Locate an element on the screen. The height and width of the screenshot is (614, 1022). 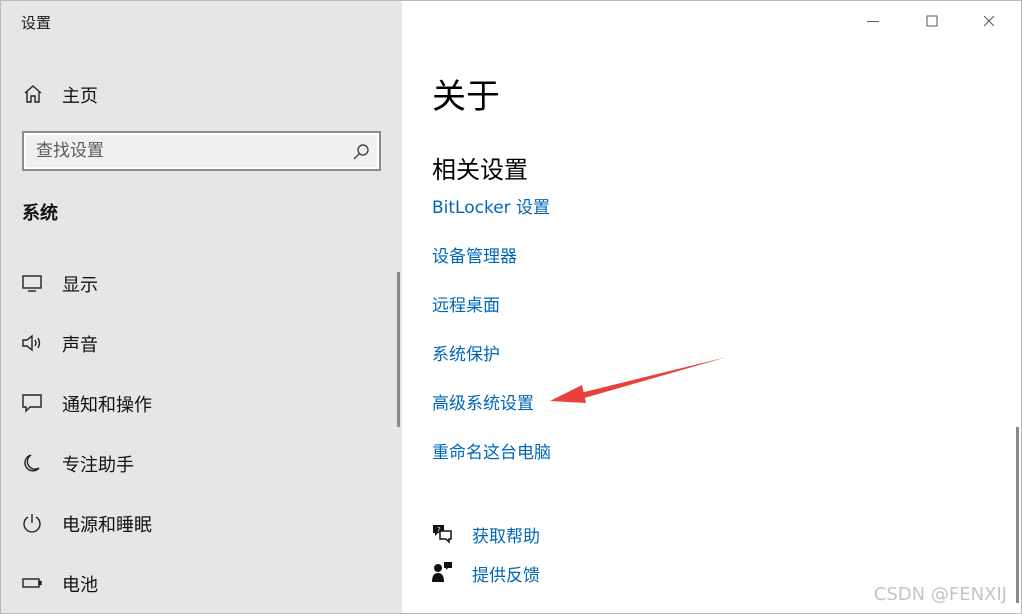
get-help-label: 获取帮助 is located at coordinates (506, 537).